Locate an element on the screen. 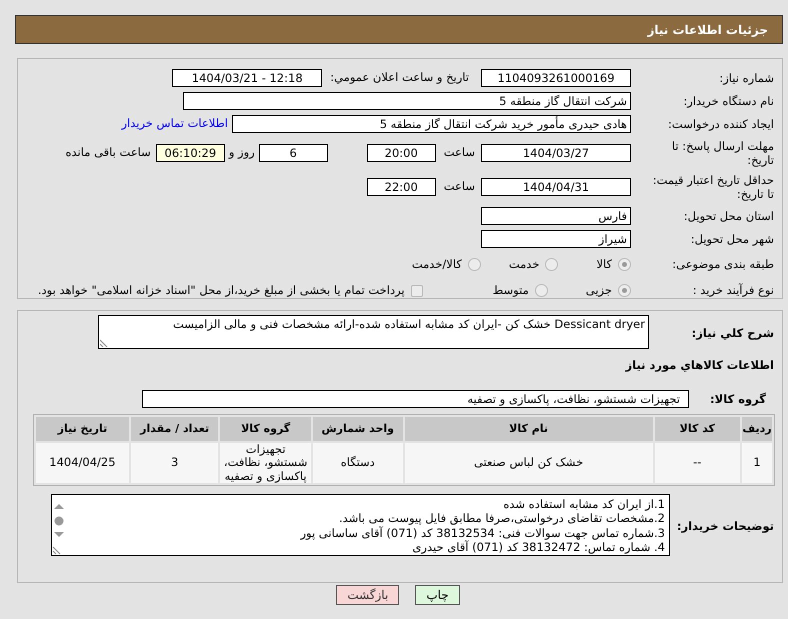 The height and width of the screenshot is (619, 788). days-field: 6 is located at coordinates (293, 153).